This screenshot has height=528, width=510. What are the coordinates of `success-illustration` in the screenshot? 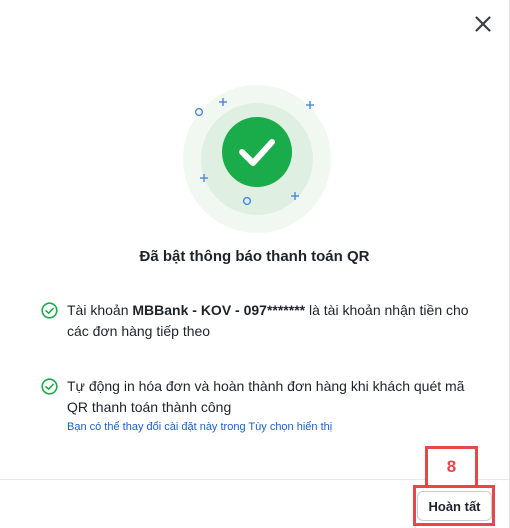 It's located at (257, 159).